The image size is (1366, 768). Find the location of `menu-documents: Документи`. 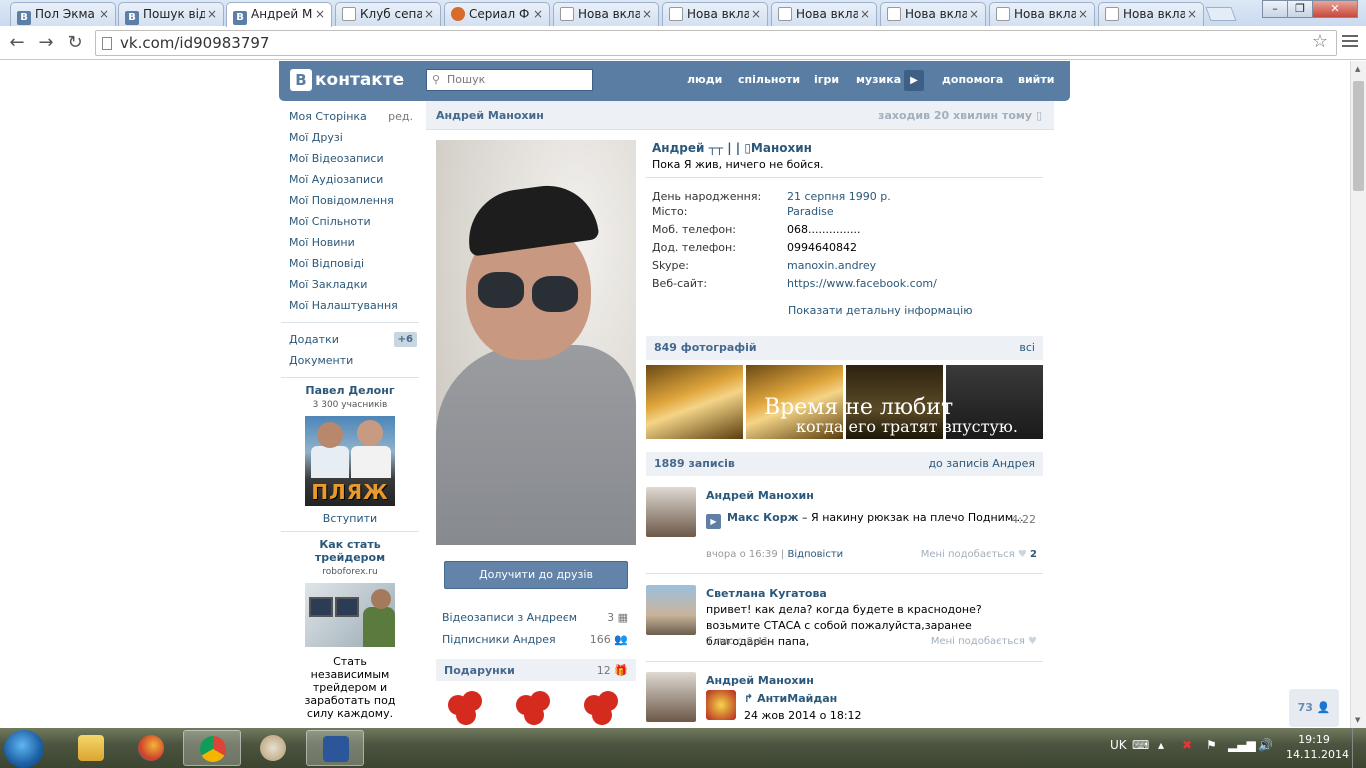

menu-documents: Документи is located at coordinates (350, 360).